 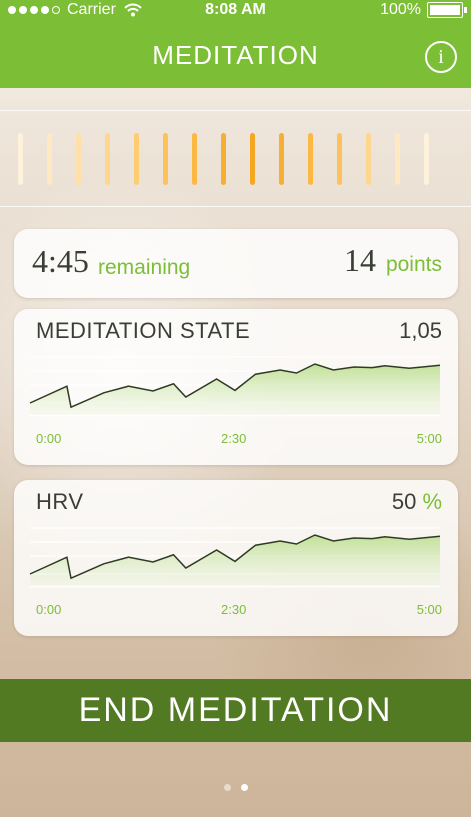 What do you see at coordinates (60, 501) in the screenshot?
I see `hrv-label: HRV` at bounding box center [60, 501].